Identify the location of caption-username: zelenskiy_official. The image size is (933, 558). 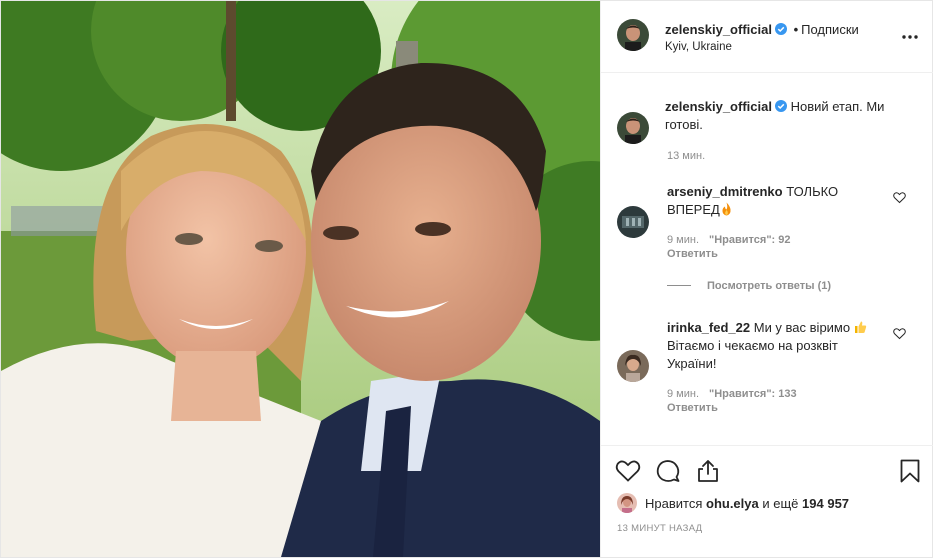
(718, 106).